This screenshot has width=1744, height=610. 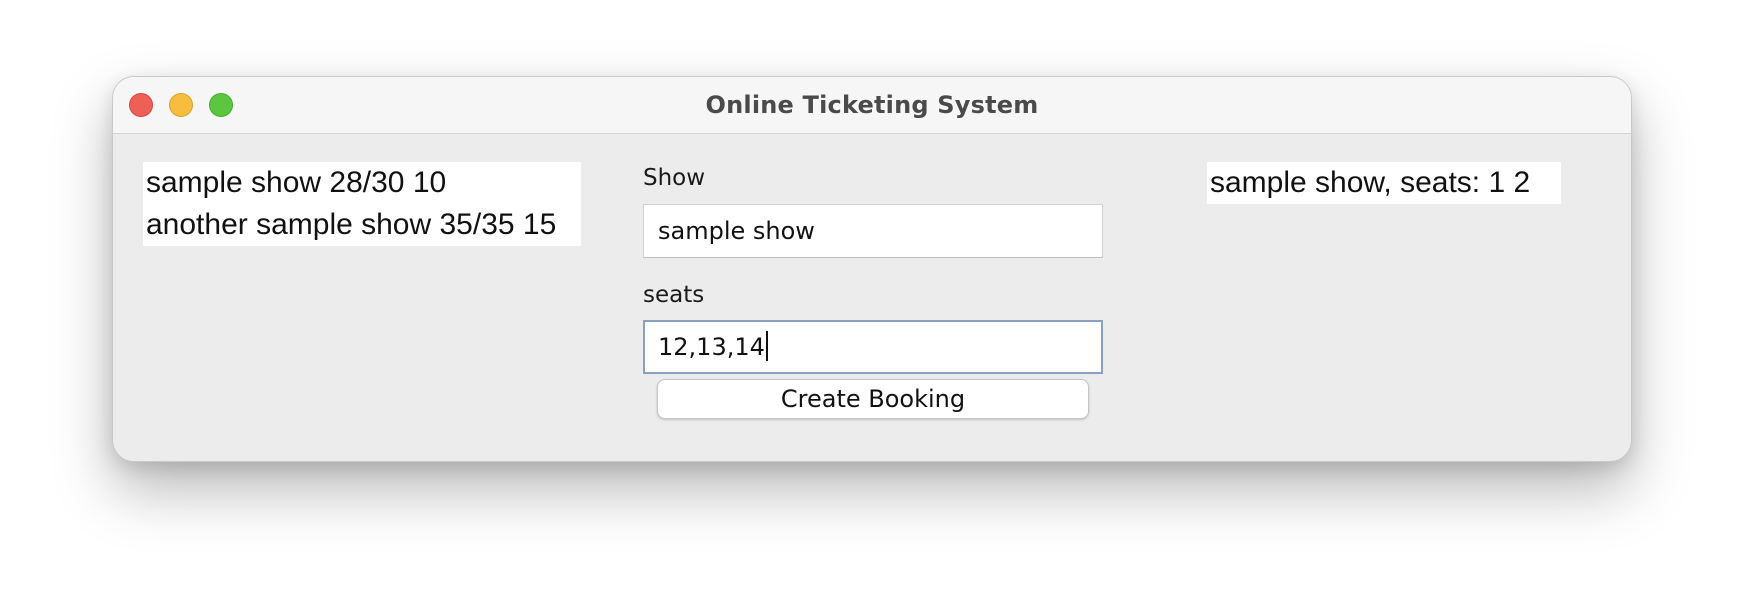 I want to click on text-cursor, so click(x=766, y=346).